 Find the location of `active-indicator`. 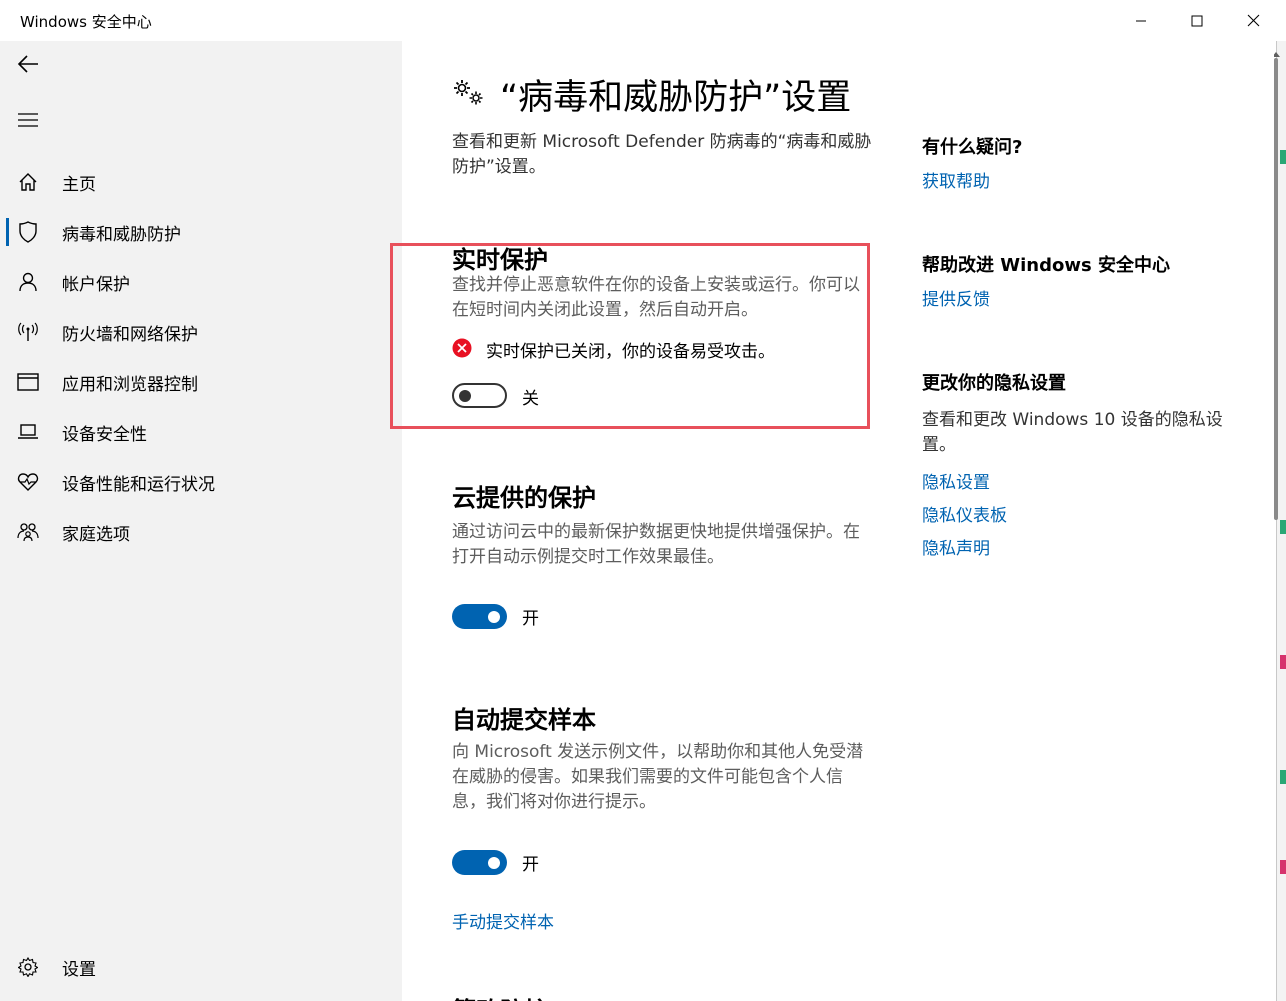

active-indicator is located at coordinates (7, 232).